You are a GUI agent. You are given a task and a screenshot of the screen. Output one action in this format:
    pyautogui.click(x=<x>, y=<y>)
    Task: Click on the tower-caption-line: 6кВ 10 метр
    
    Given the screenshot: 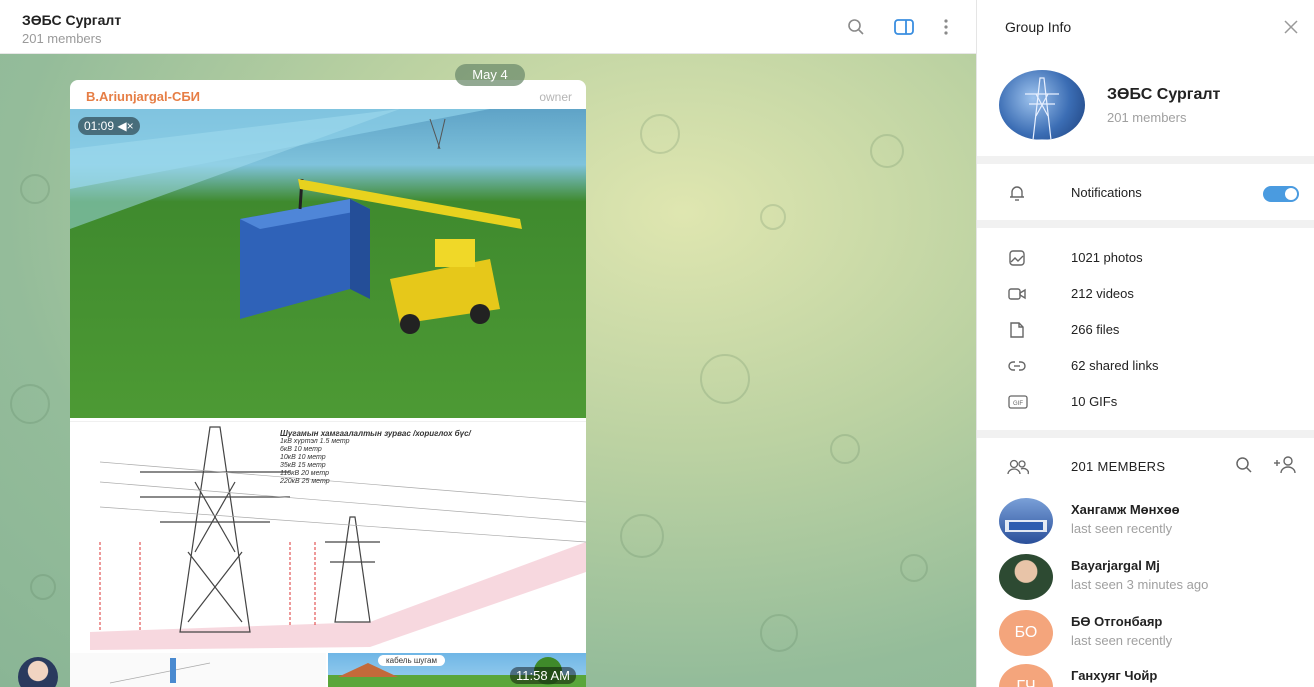 What is the action you would take?
    pyautogui.click(x=301, y=449)
    